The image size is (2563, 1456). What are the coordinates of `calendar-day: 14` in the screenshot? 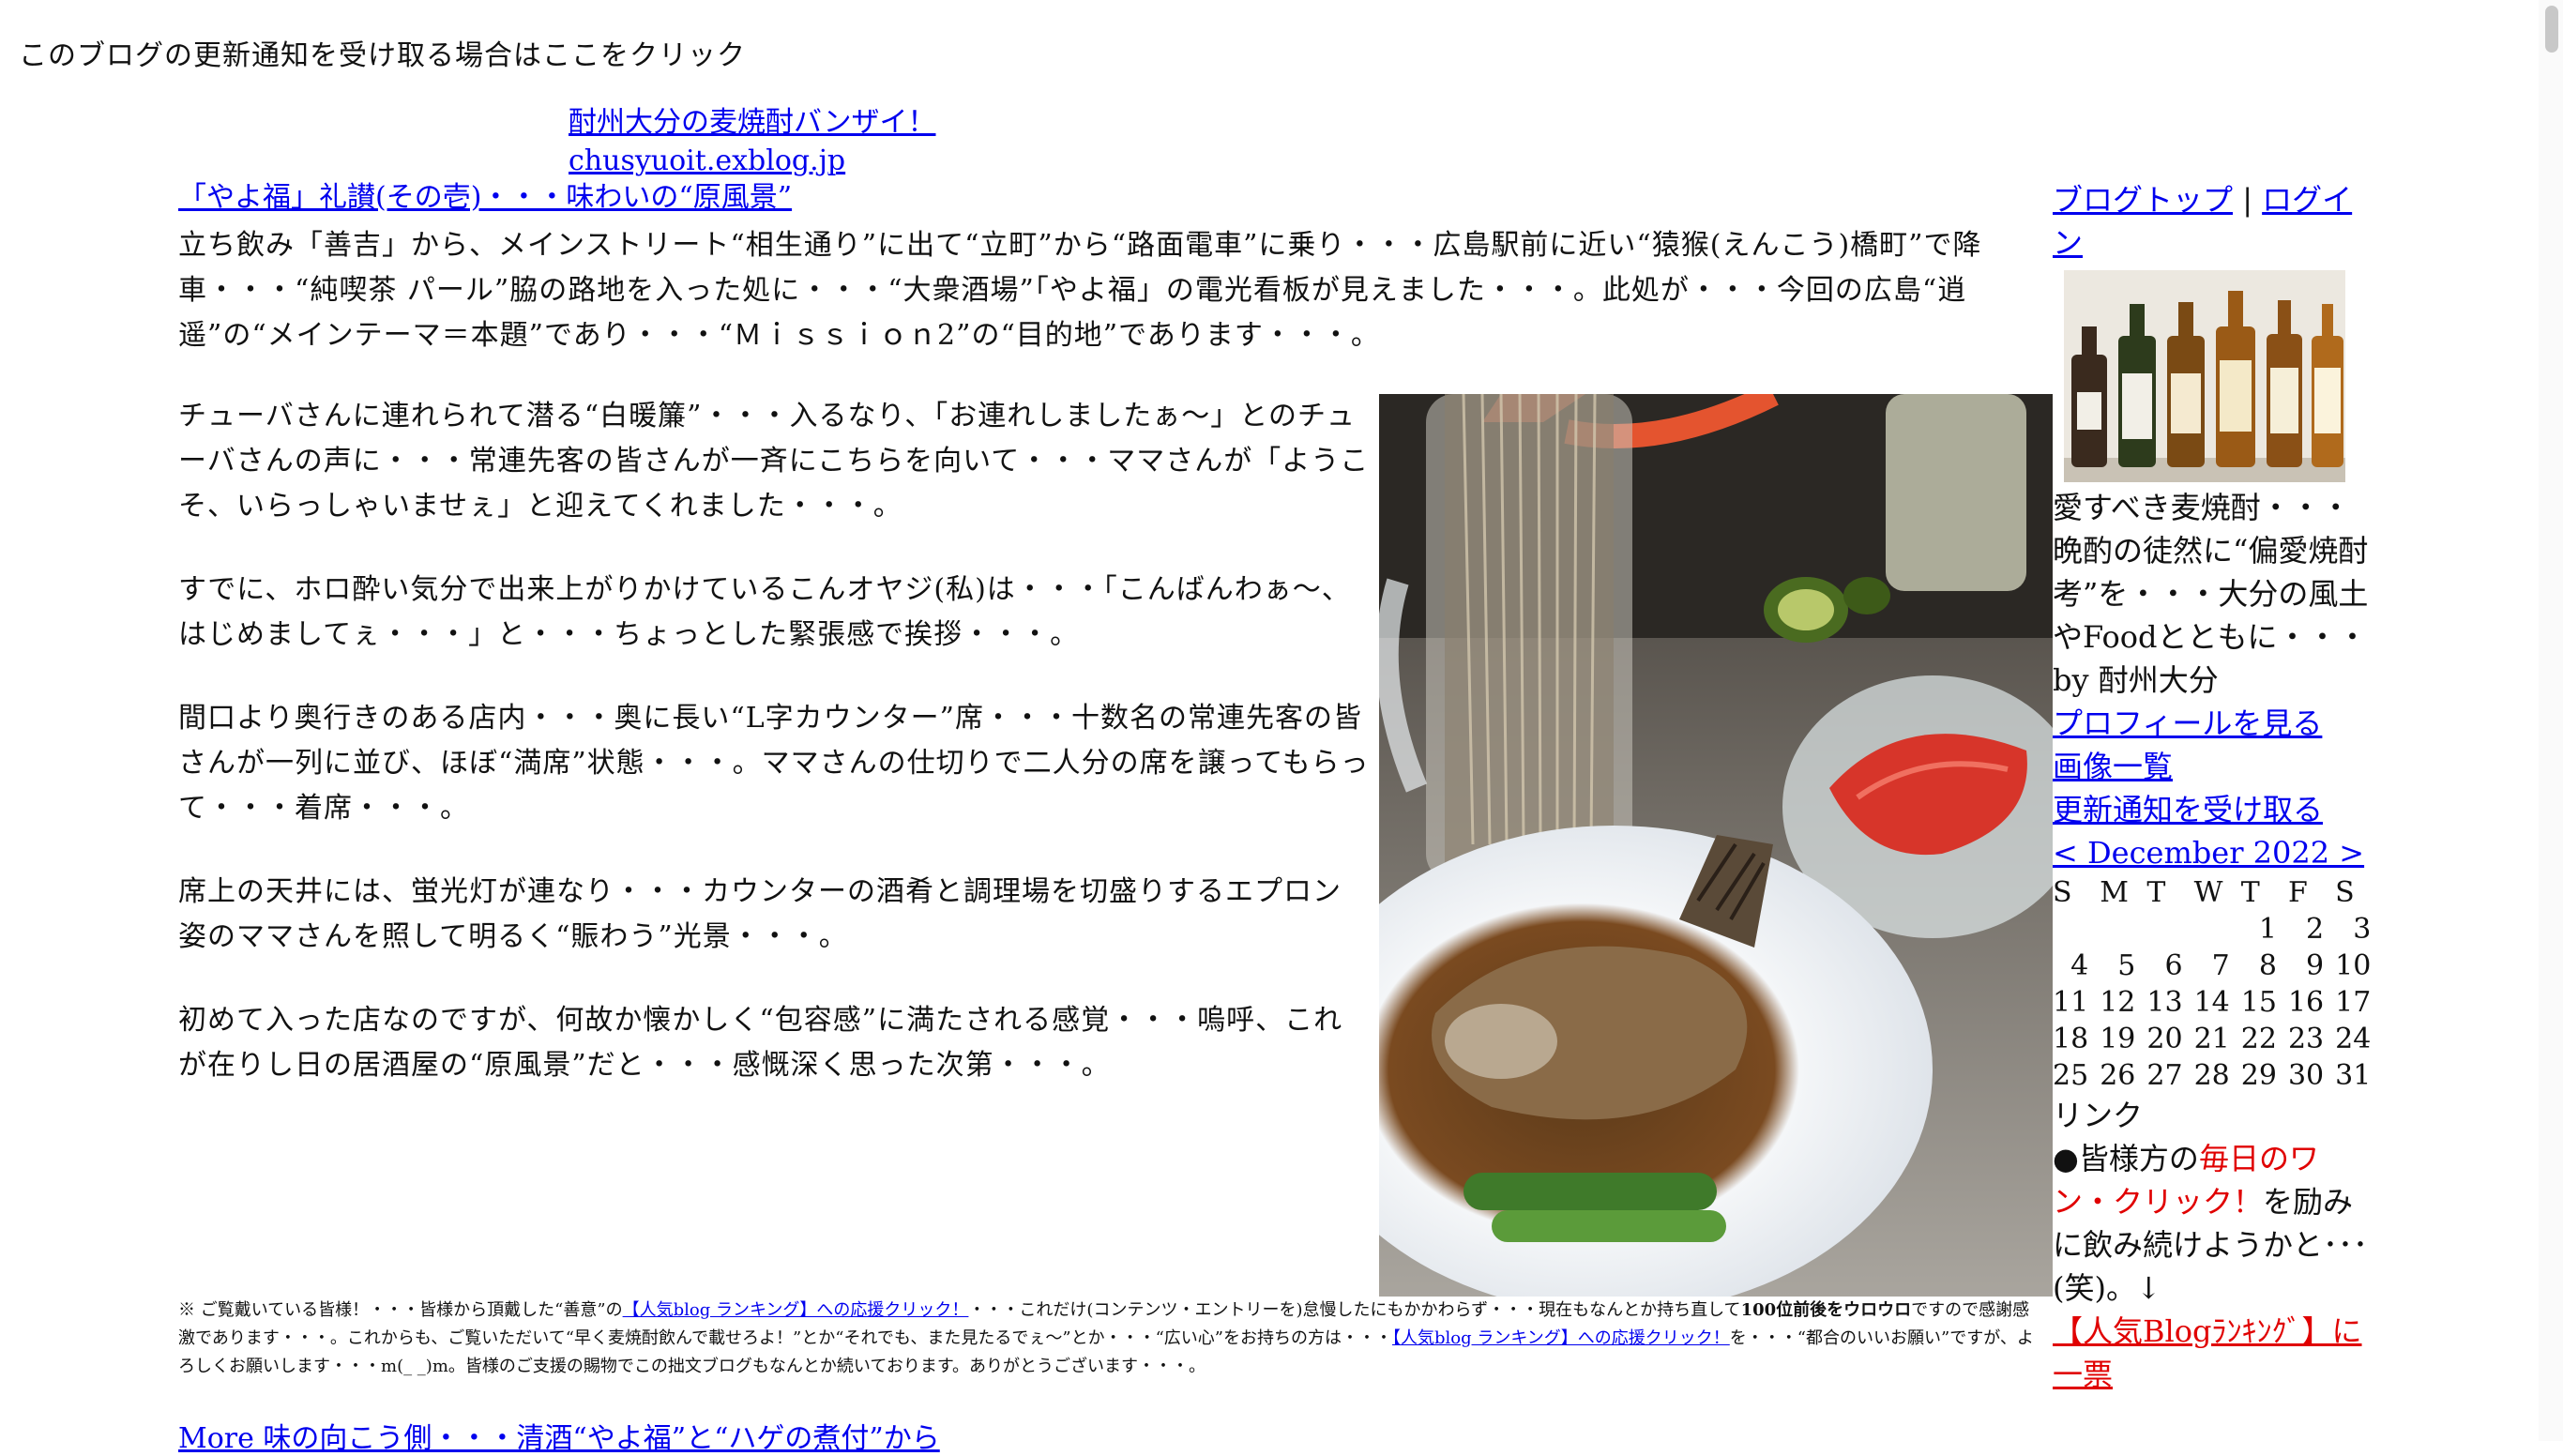 It's located at (2211, 1002).